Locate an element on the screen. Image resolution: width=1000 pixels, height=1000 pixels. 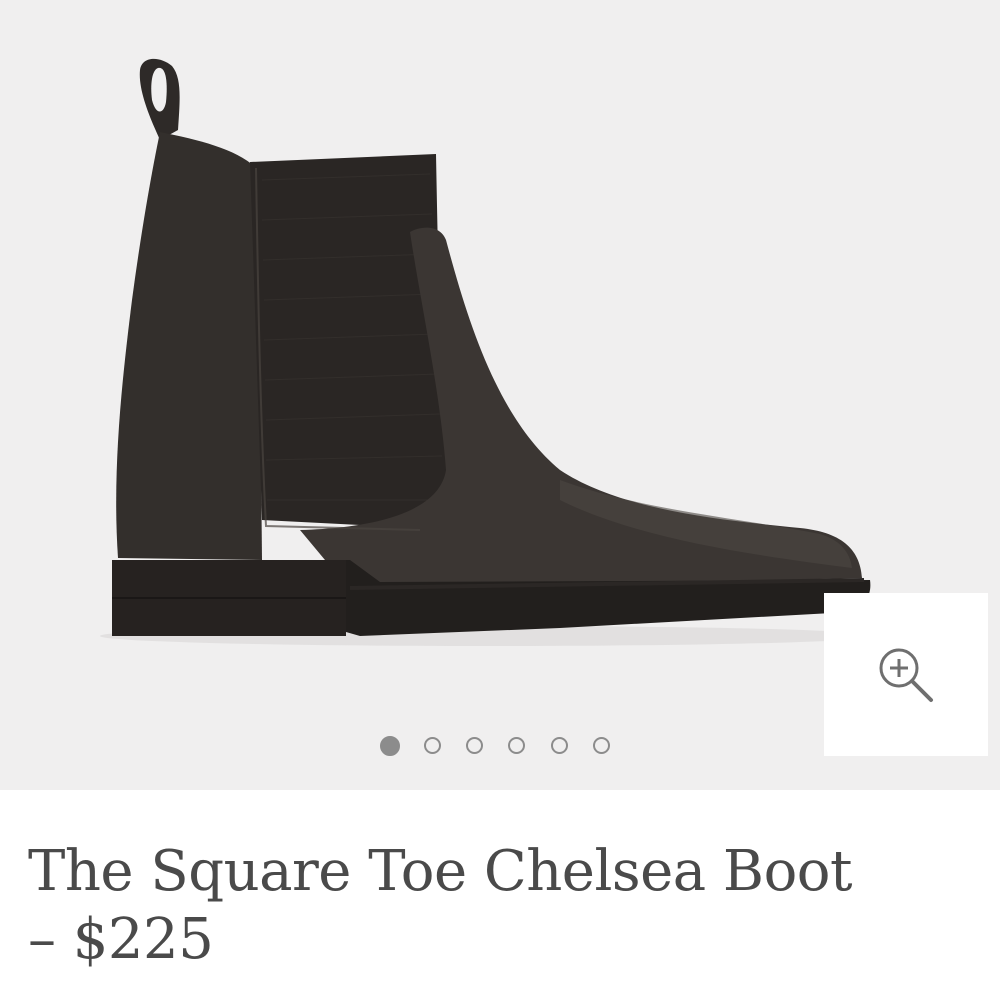
zoom-button is located at coordinates (906, 674).